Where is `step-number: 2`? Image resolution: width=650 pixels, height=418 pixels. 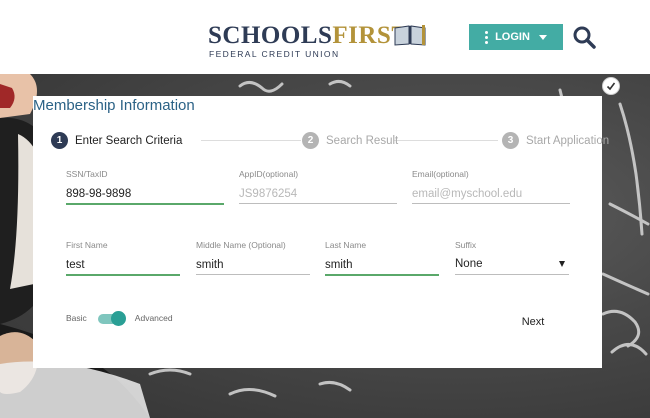
step-number: 2 is located at coordinates (310, 140).